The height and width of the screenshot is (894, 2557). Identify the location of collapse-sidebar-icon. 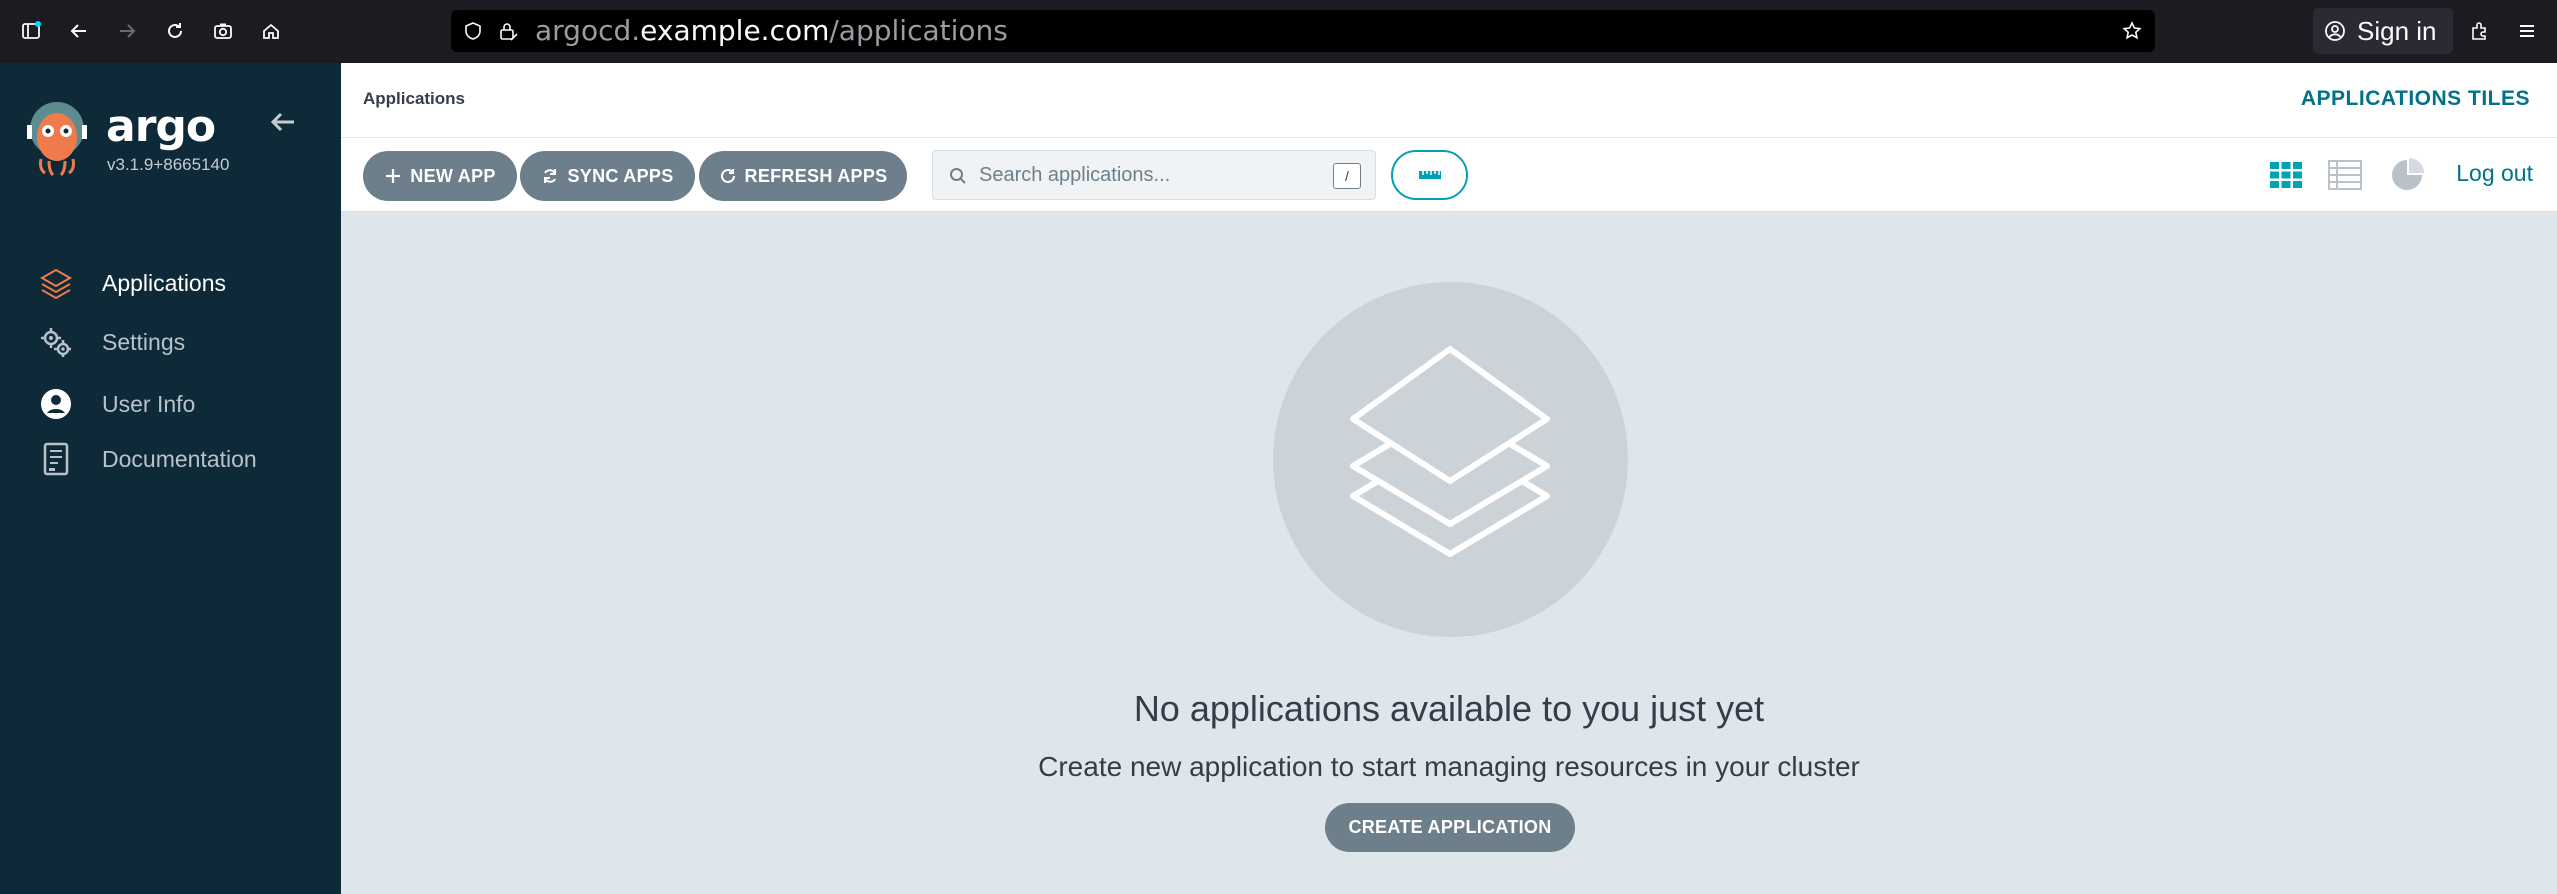
(283, 122).